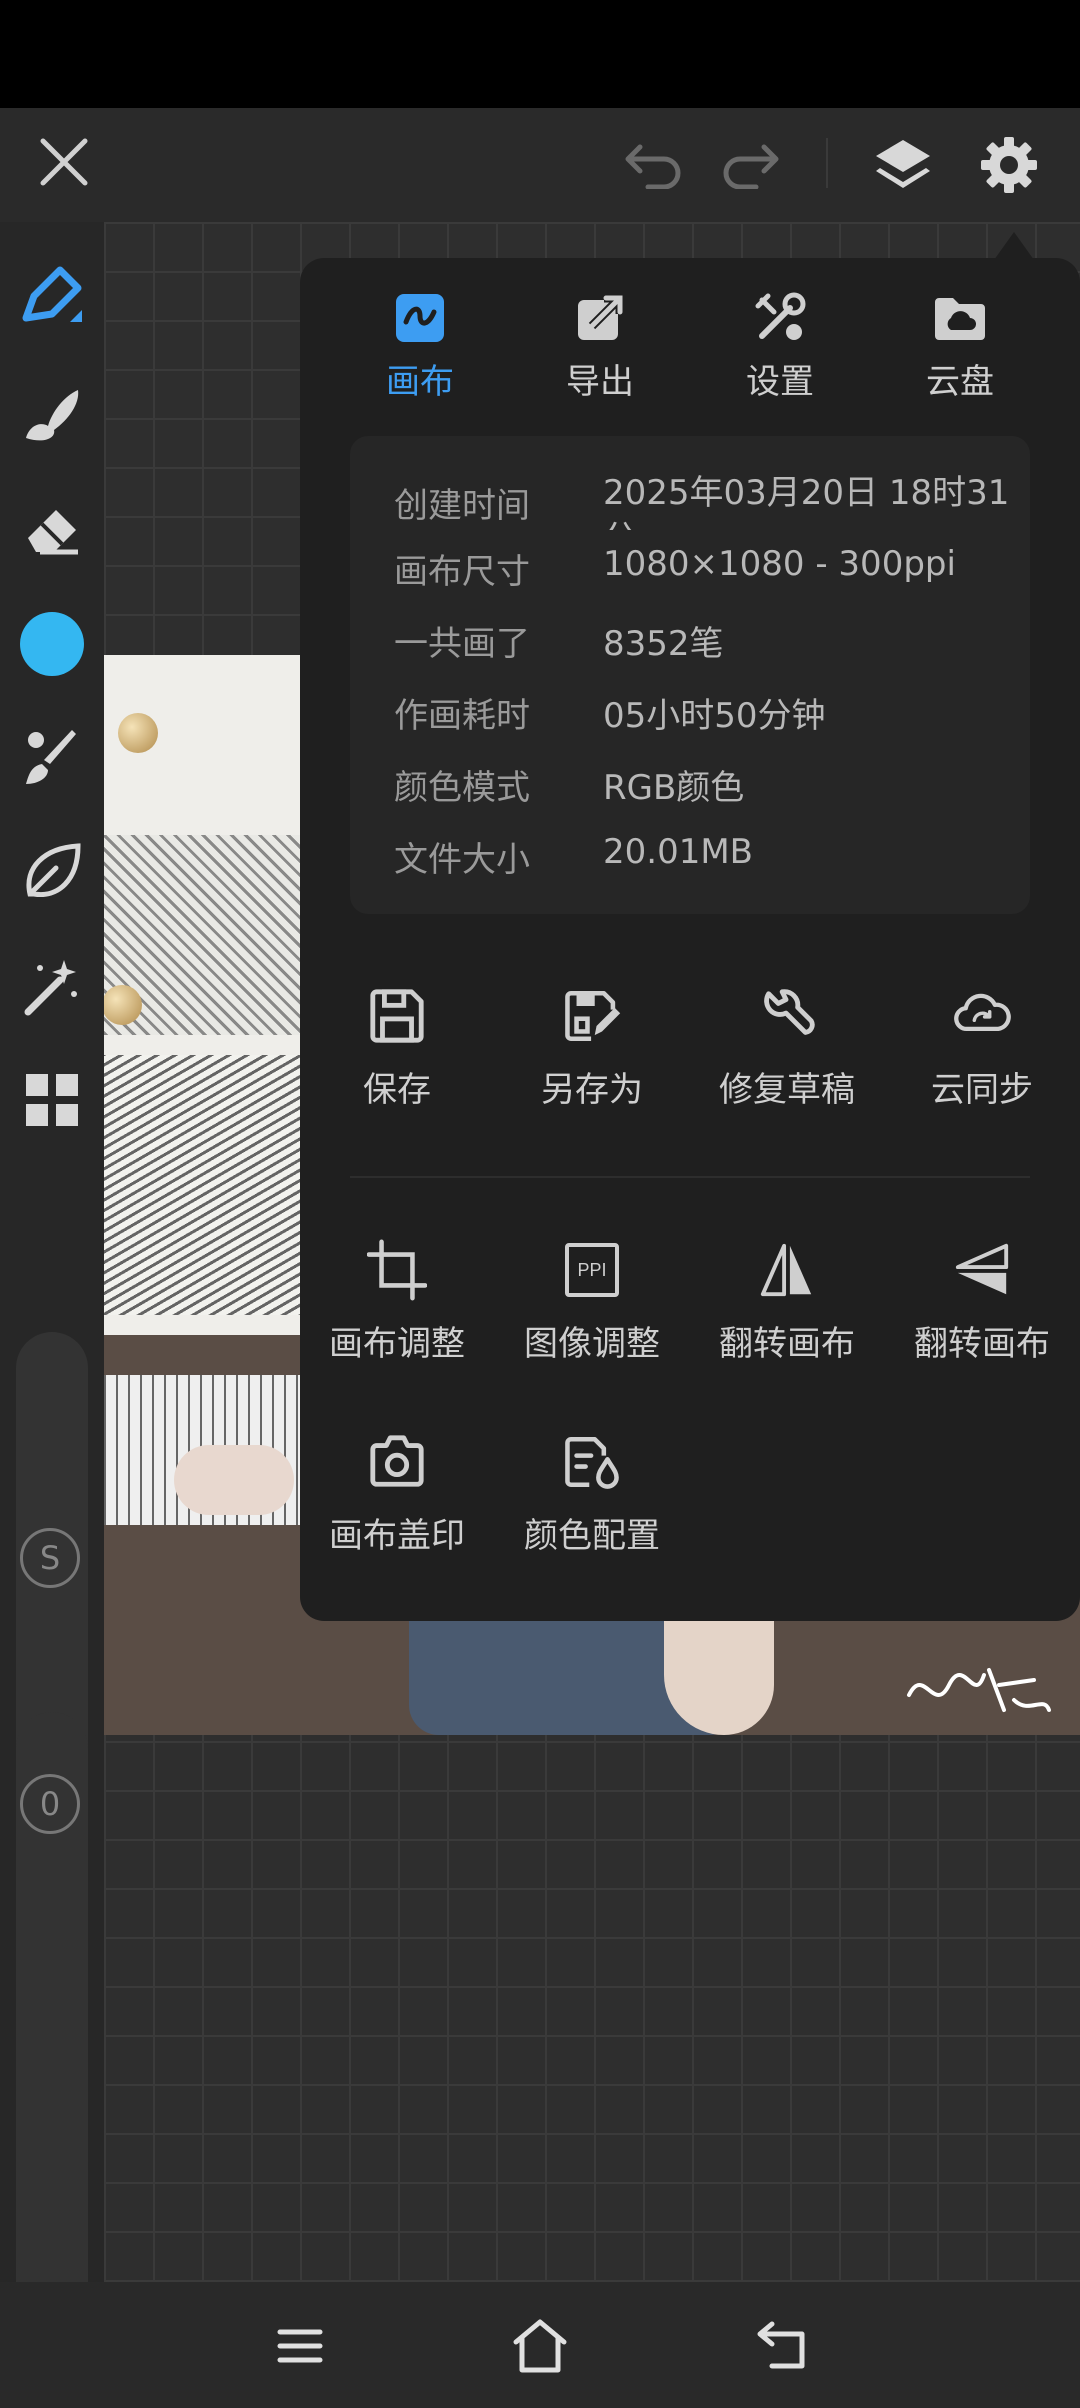 The height and width of the screenshot is (2408, 1080). Describe the element at coordinates (52, 872) in the screenshot. I see `leaf-icon` at that location.